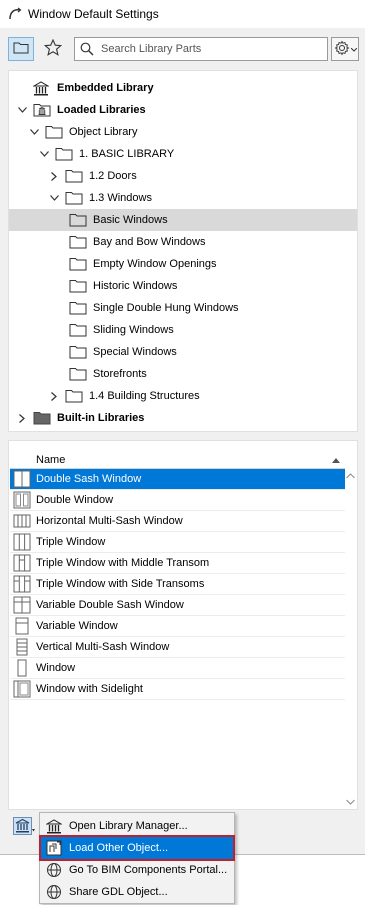  I want to click on tree-item-sliding-windows: Sliding Windows, so click(183, 330).